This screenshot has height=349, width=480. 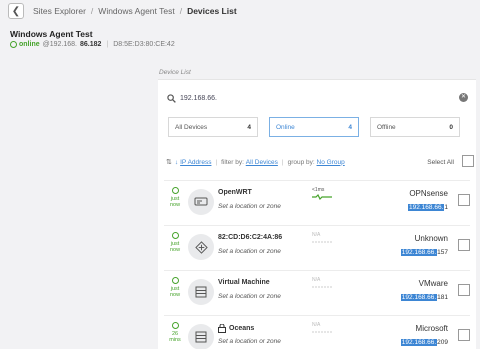 I want to click on ip-rest: 181, so click(x=442, y=297).